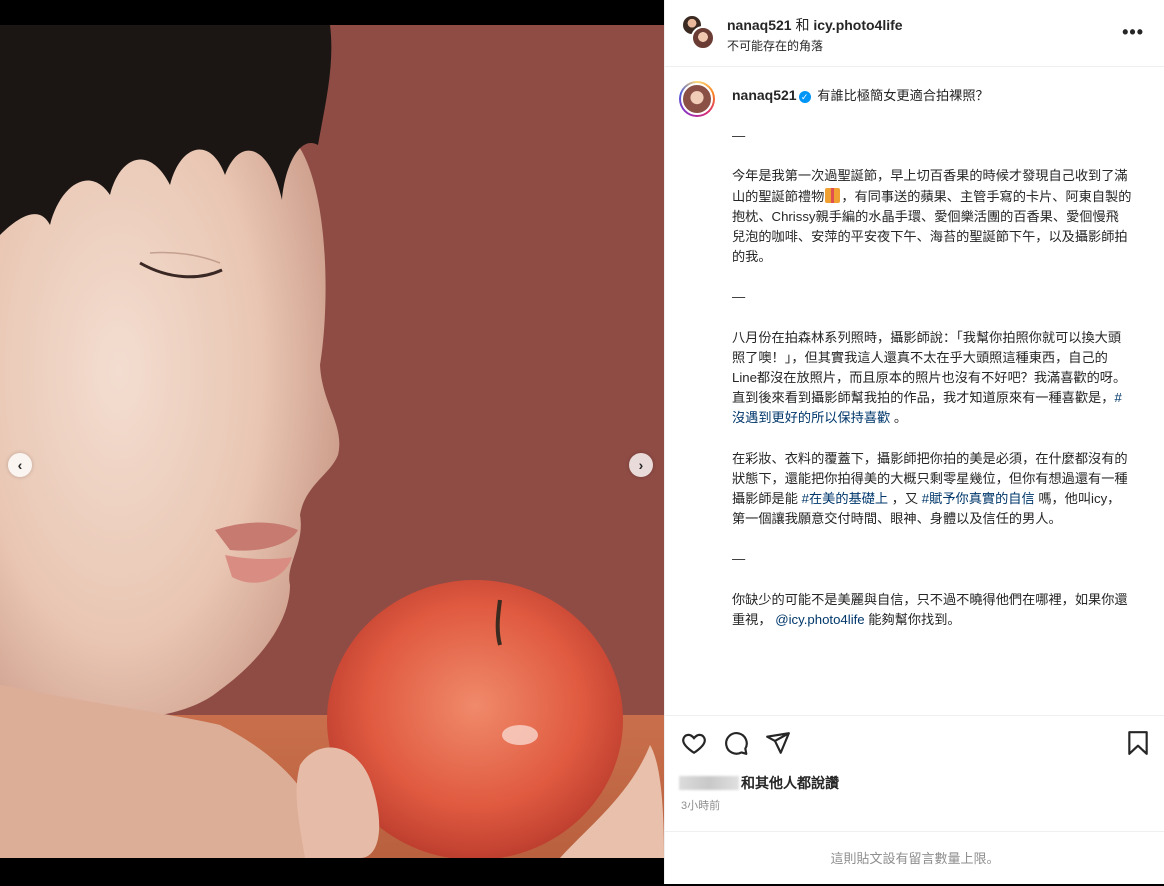  I want to click on bottom-letterbox, so click(332, 871).